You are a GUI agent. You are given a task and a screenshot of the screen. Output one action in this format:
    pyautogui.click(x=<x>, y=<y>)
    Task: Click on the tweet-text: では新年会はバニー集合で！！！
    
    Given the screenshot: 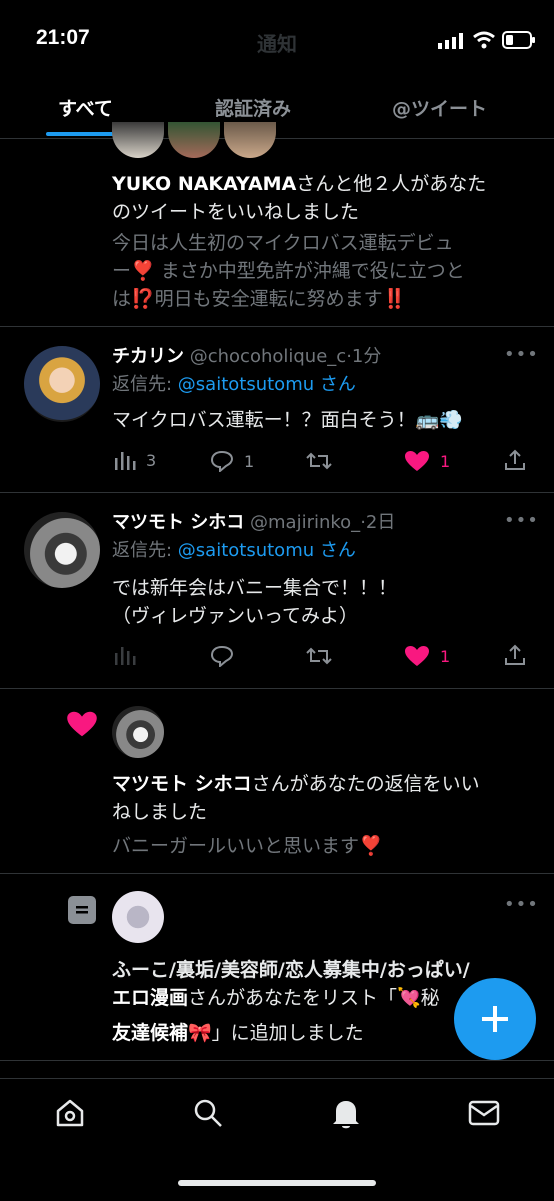 What is the action you would take?
    pyautogui.click(x=255, y=588)
    